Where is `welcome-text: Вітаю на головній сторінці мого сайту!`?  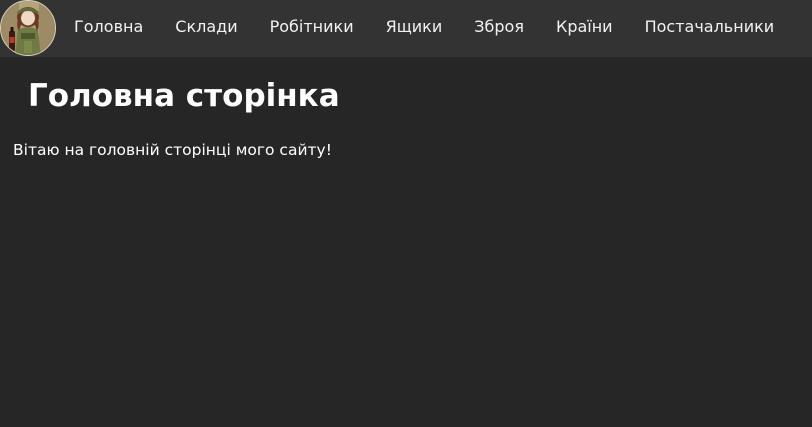 welcome-text: Вітаю на головній сторінці мого сайту! is located at coordinates (172, 150).